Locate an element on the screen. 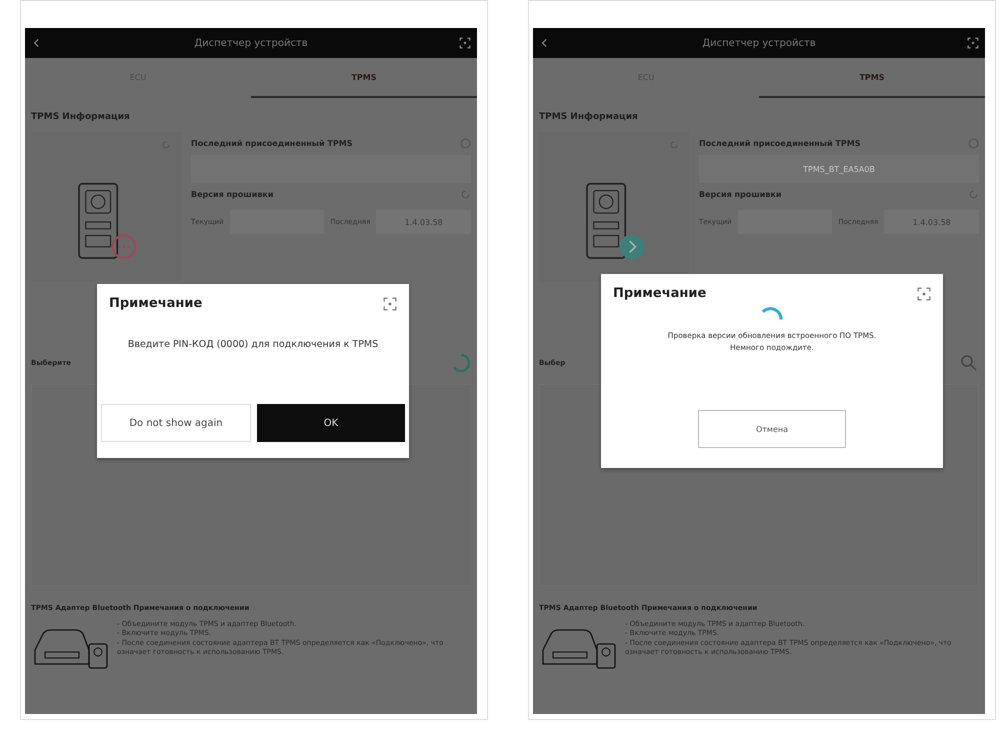 This screenshot has height=729, width=1000. ok-button: OK is located at coordinates (331, 423).